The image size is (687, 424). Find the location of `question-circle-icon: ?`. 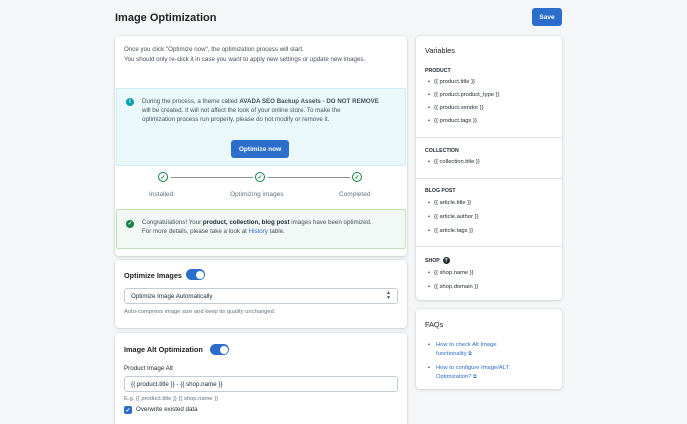

question-circle-icon: ? is located at coordinates (446, 260).